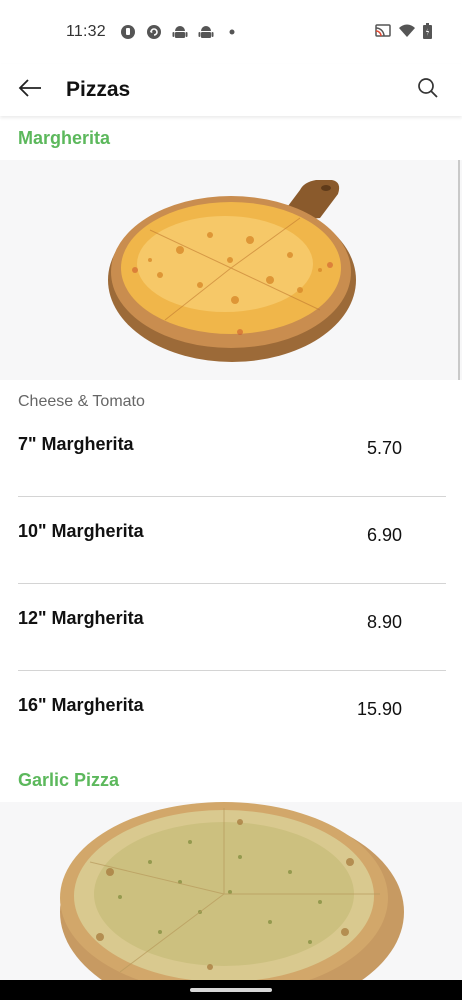 The height and width of the screenshot is (1000, 462). What do you see at coordinates (64, 138) in the screenshot?
I see `section-title-margherita: Margherita` at bounding box center [64, 138].